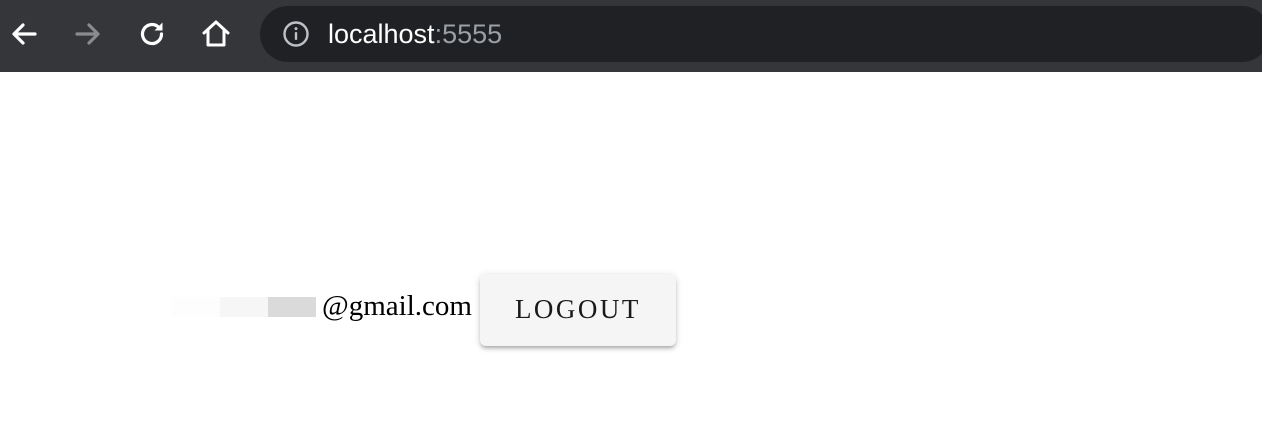 The height and width of the screenshot is (446, 1262). I want to click on redacted-email-user, so click(244, 307).